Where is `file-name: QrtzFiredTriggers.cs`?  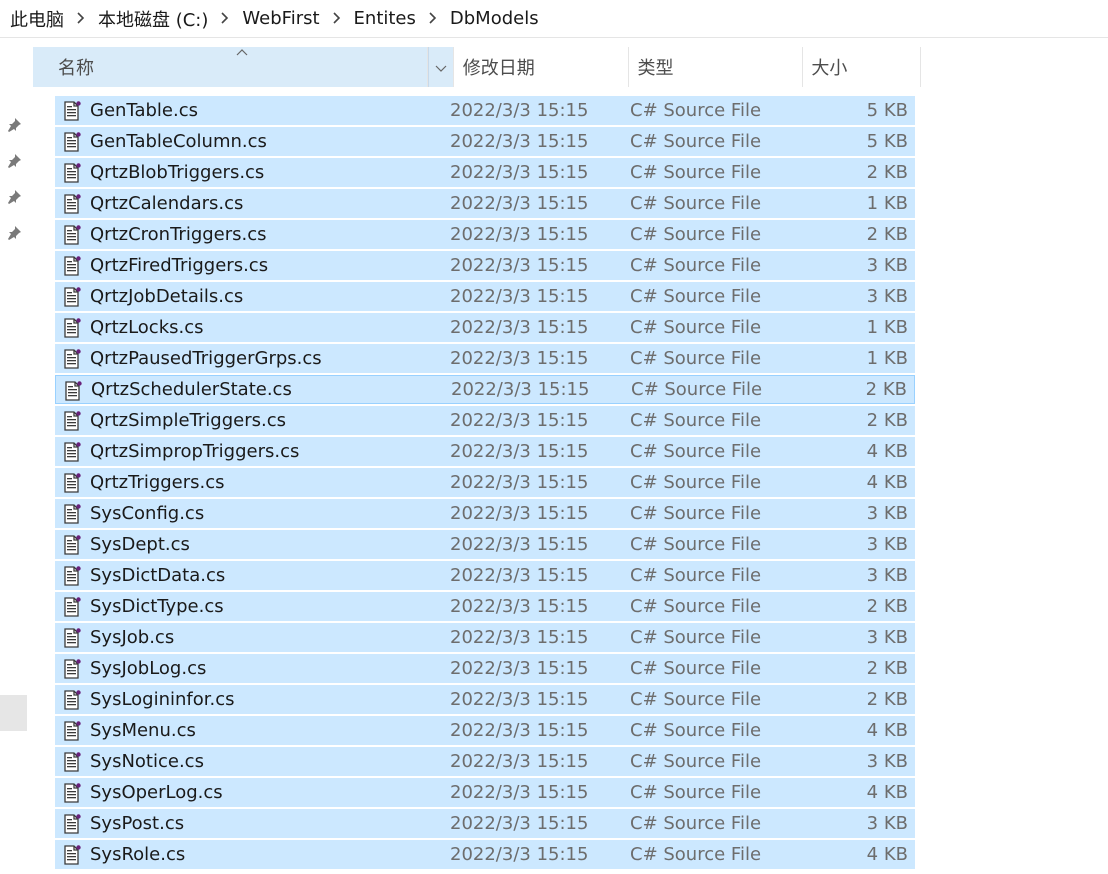
file-name: QrtzFiredTriggers.cs is located at coordinates (179, 265).